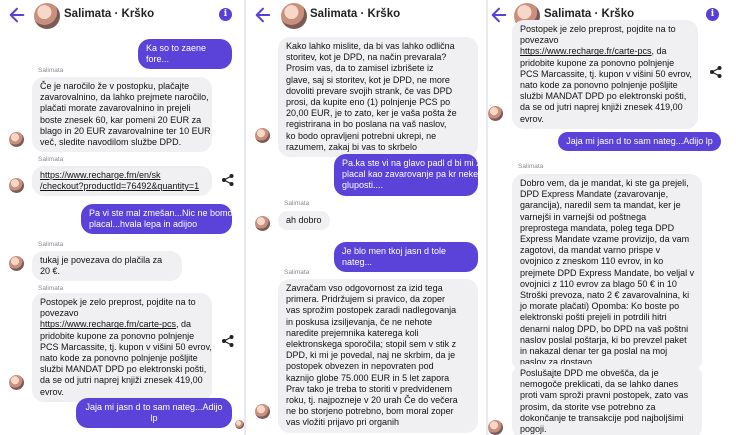  What do you see at coordinates (366, 299) in the screenshot?
I see `message-line: primera. Pridržujem si pravico, da zoper` at bounding box center [366, 299].